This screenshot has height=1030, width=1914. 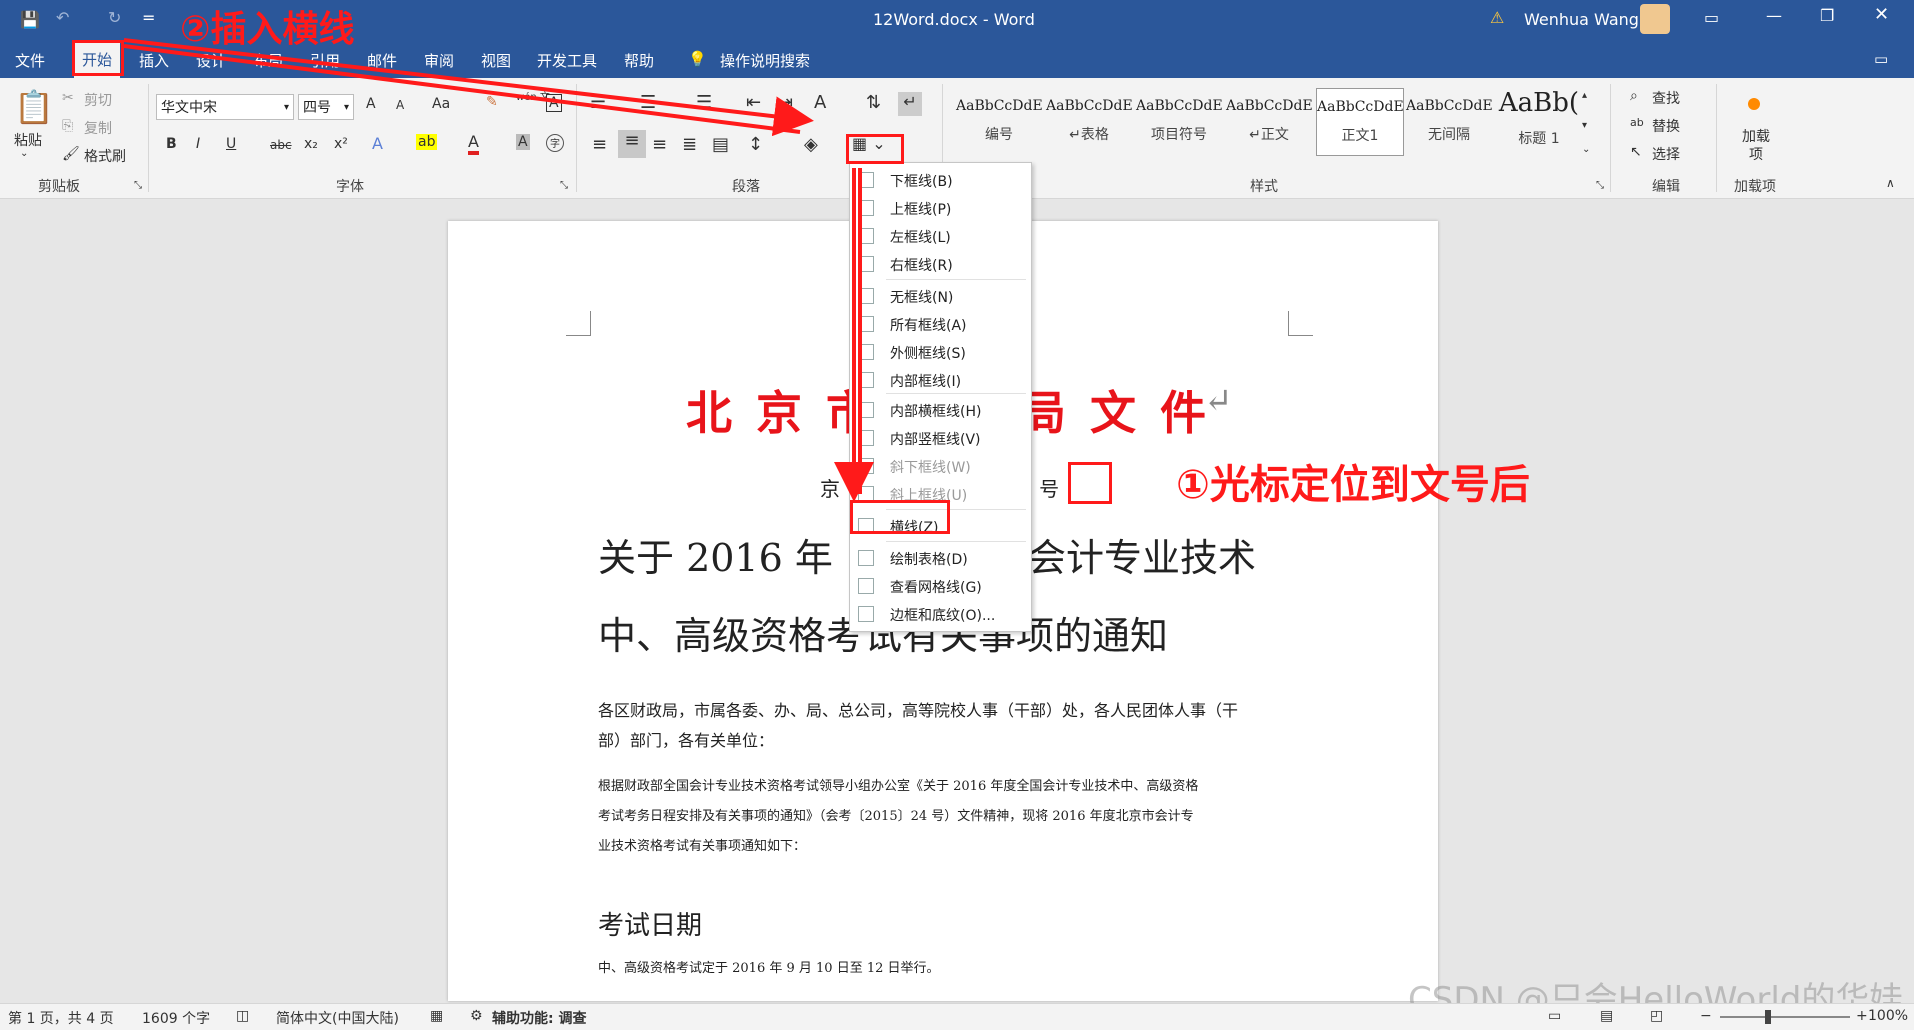 What do you see at coordinates (1554, 1016) in the screenshot?
I see `read-mode-icon: ▭` at bounding box center [1554, 1016].